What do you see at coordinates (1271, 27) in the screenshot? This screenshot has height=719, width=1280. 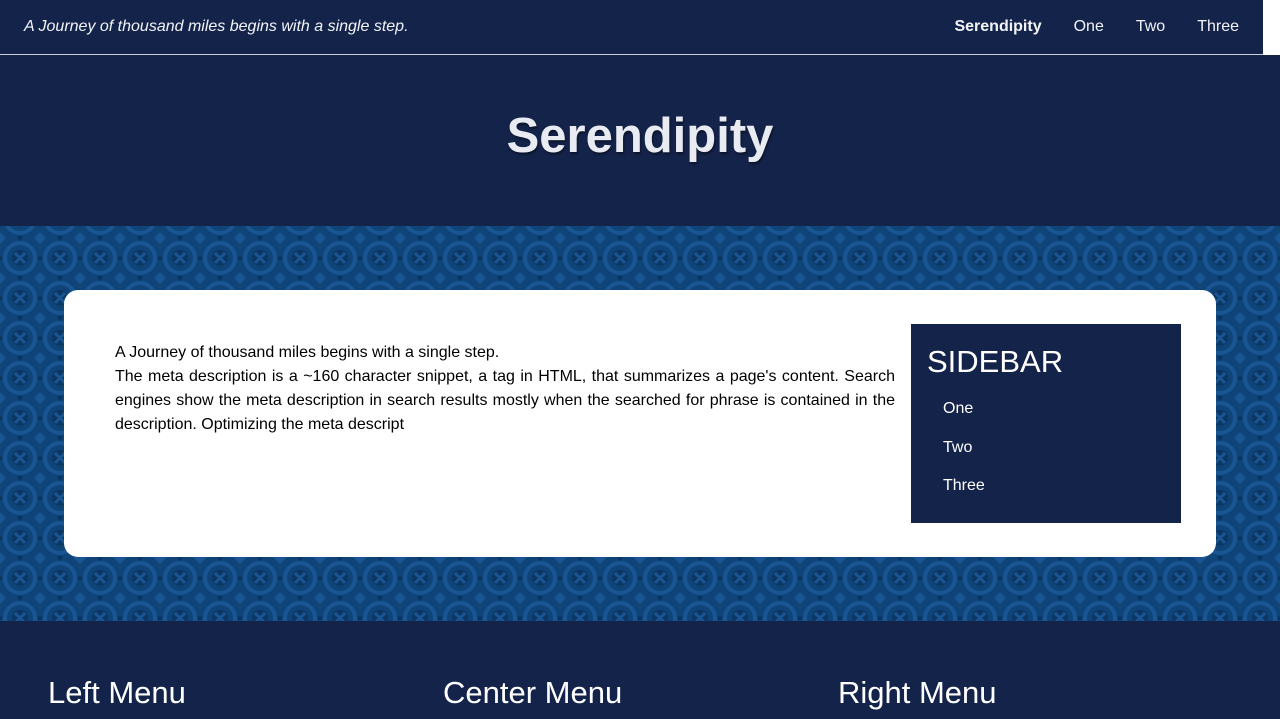 I see `scrollbar-gutter` at bounding box center [1271, 27].